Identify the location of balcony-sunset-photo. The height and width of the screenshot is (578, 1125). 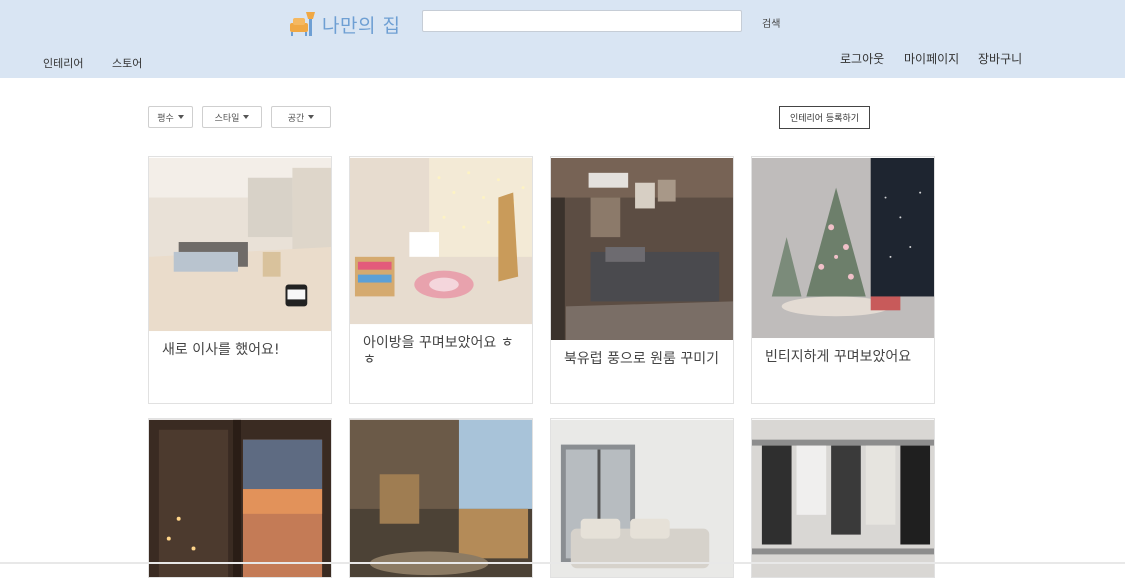
(240, 498).